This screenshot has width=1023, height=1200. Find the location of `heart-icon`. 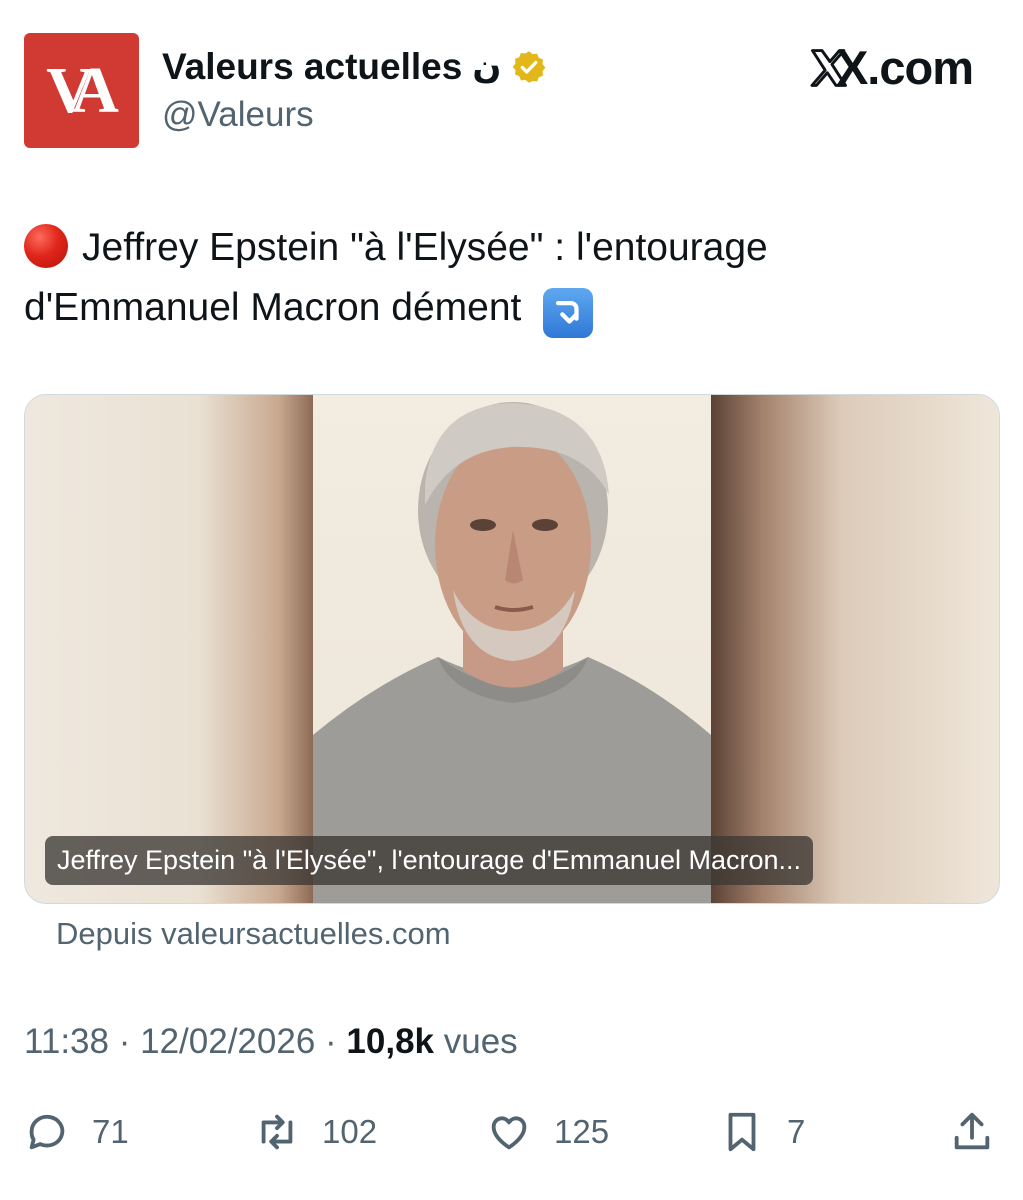

heart-icon is located at coordinates (509, 1133).